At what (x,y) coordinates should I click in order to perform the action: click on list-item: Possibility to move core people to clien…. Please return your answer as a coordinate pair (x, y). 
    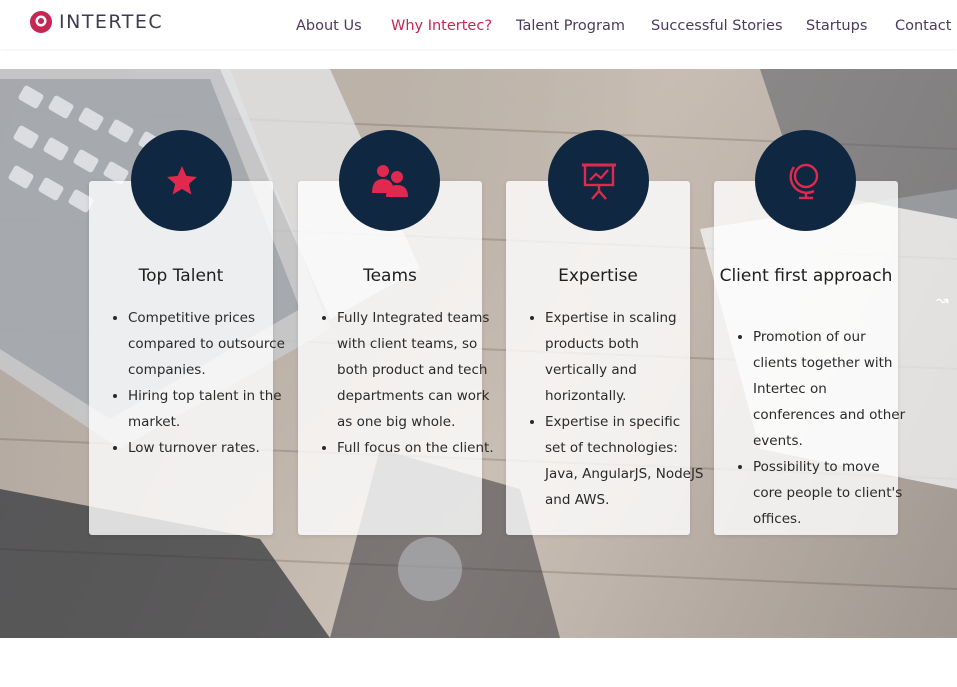
    Looking at the image, I should click on (833, 493).